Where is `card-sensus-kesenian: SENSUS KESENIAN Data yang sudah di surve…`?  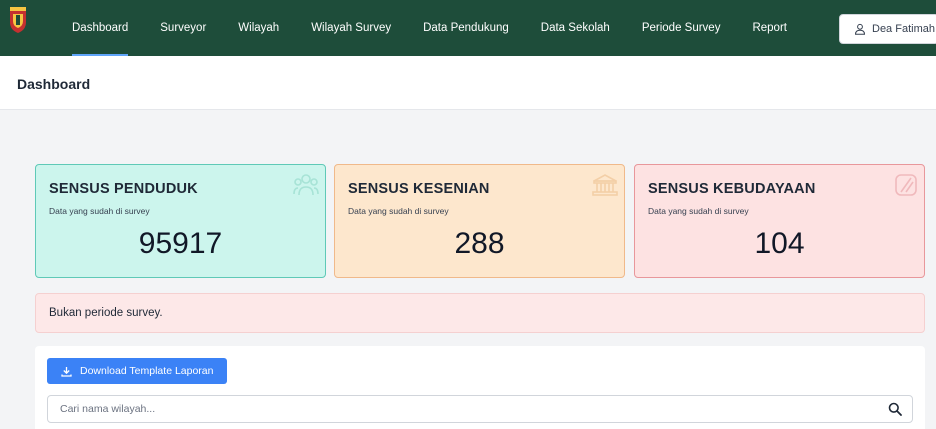 card-sensus-kesenian: SENSUS KESENIAN Data yang sudah di surve… is located at coordinates (479, 221).